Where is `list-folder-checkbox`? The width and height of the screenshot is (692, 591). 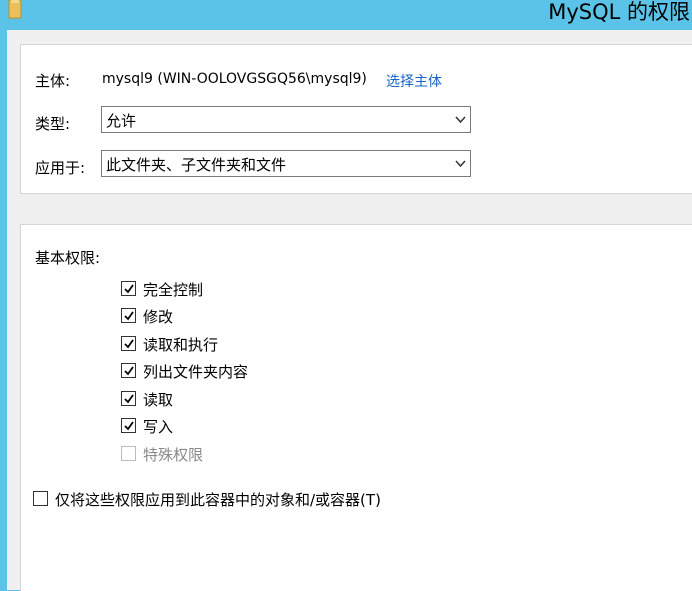
list-folder-checkbox is located at coordinates (128, 370).